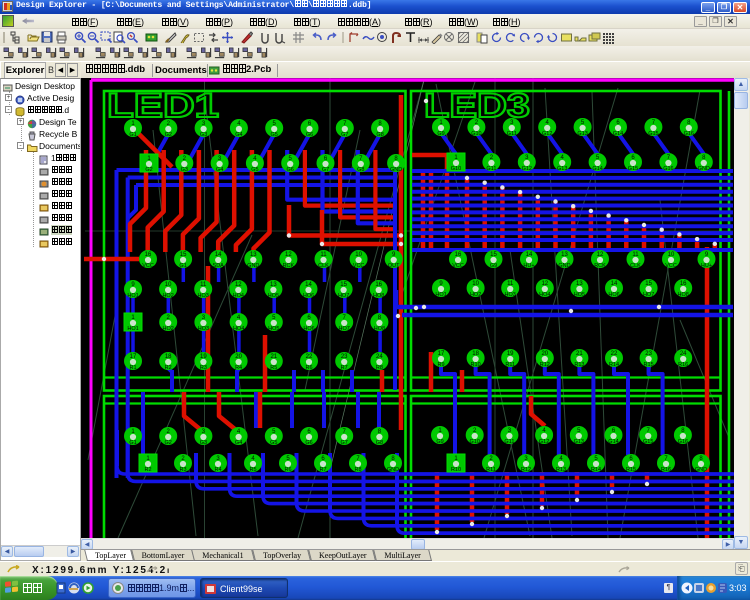  What do you see at coordinates (394, 266) in the screenshot?
I see `svg-text: OUT` at bounding box center [394, 266].